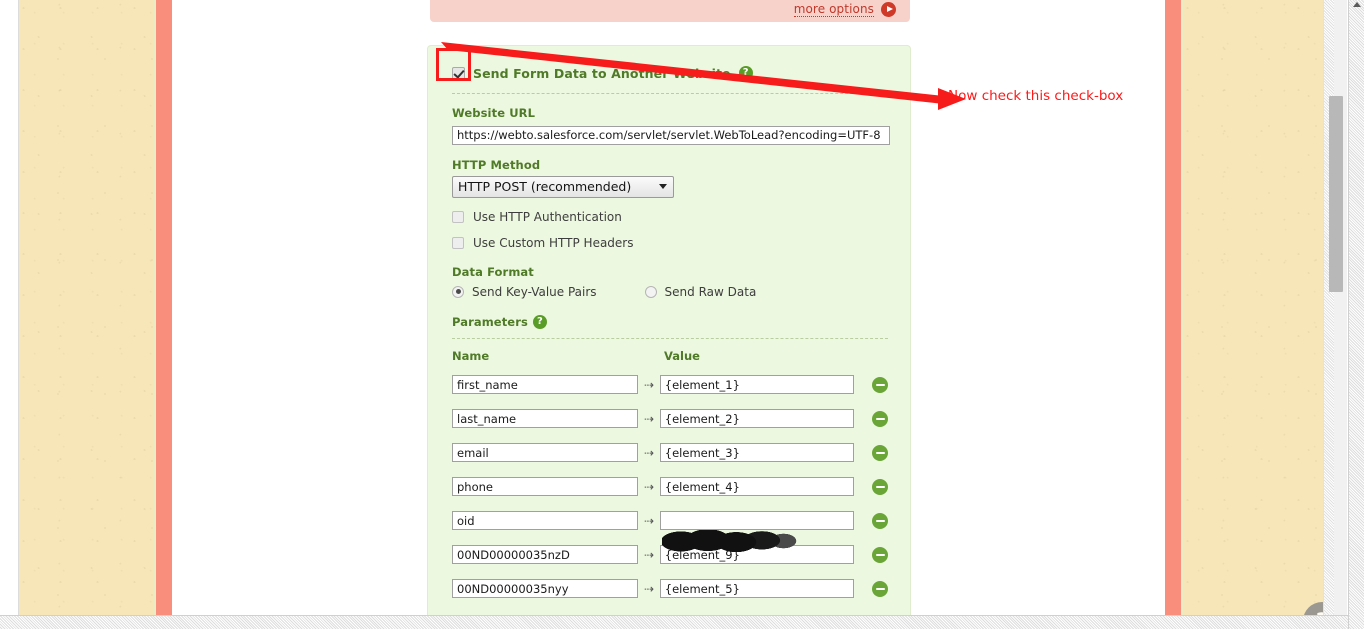 The image size is (1364, 629). What do you see at coordinates (471, 355) in the screenshot?
I see `column-header-name: Name` at bounding box center [471, 355].